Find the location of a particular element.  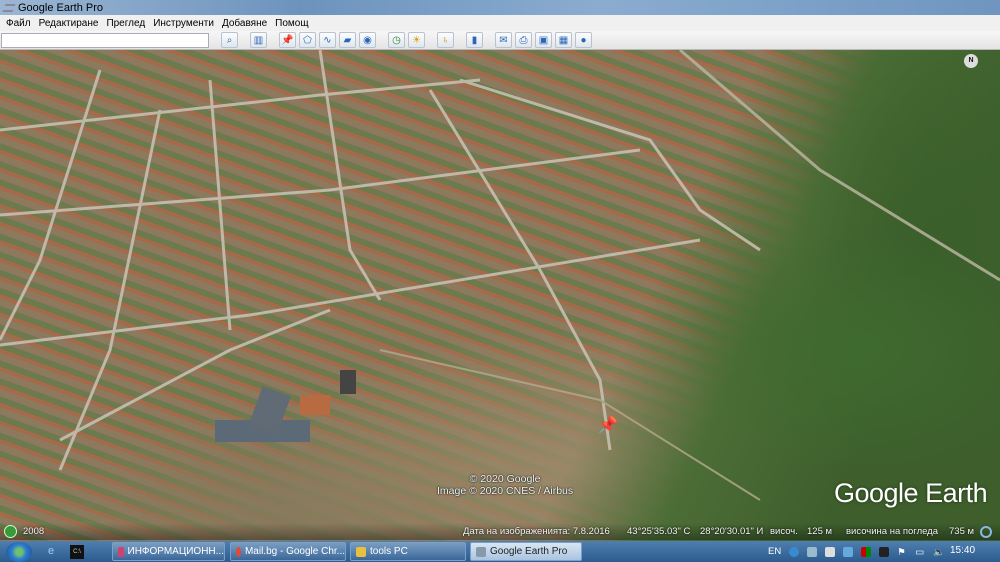

eye-altitude-label: височина на погледа is located at coordinates (892, 531).